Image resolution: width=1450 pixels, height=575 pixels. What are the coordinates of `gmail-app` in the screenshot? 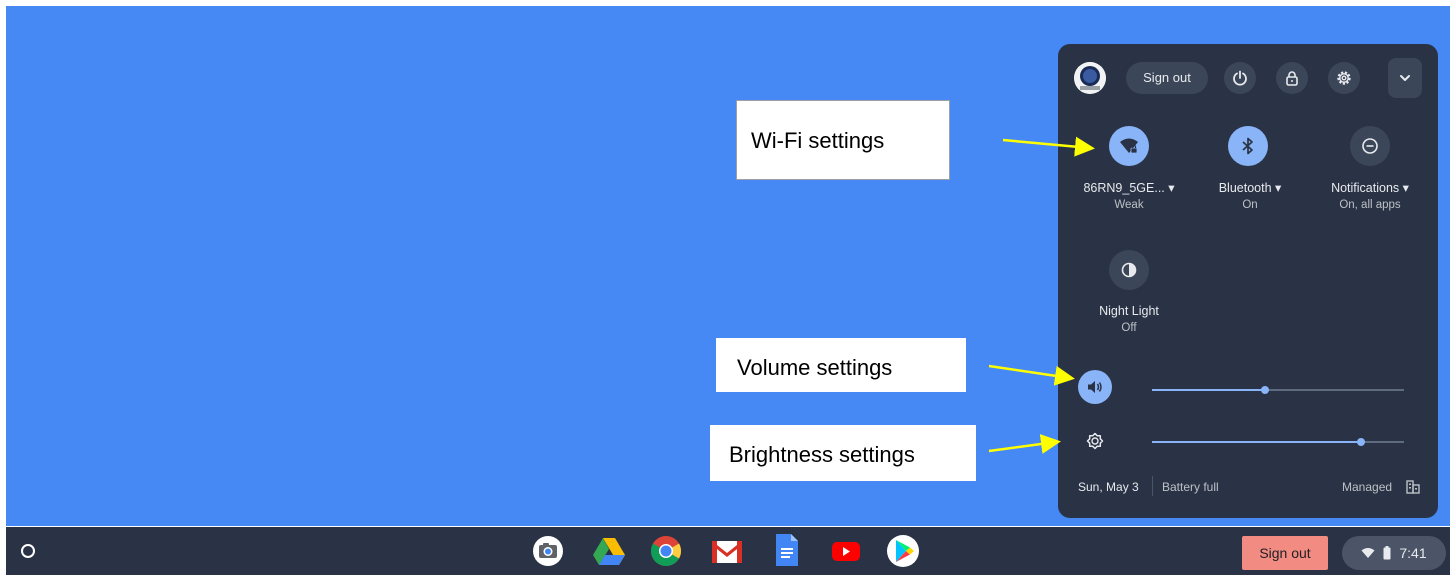 It's located at (726, 551).